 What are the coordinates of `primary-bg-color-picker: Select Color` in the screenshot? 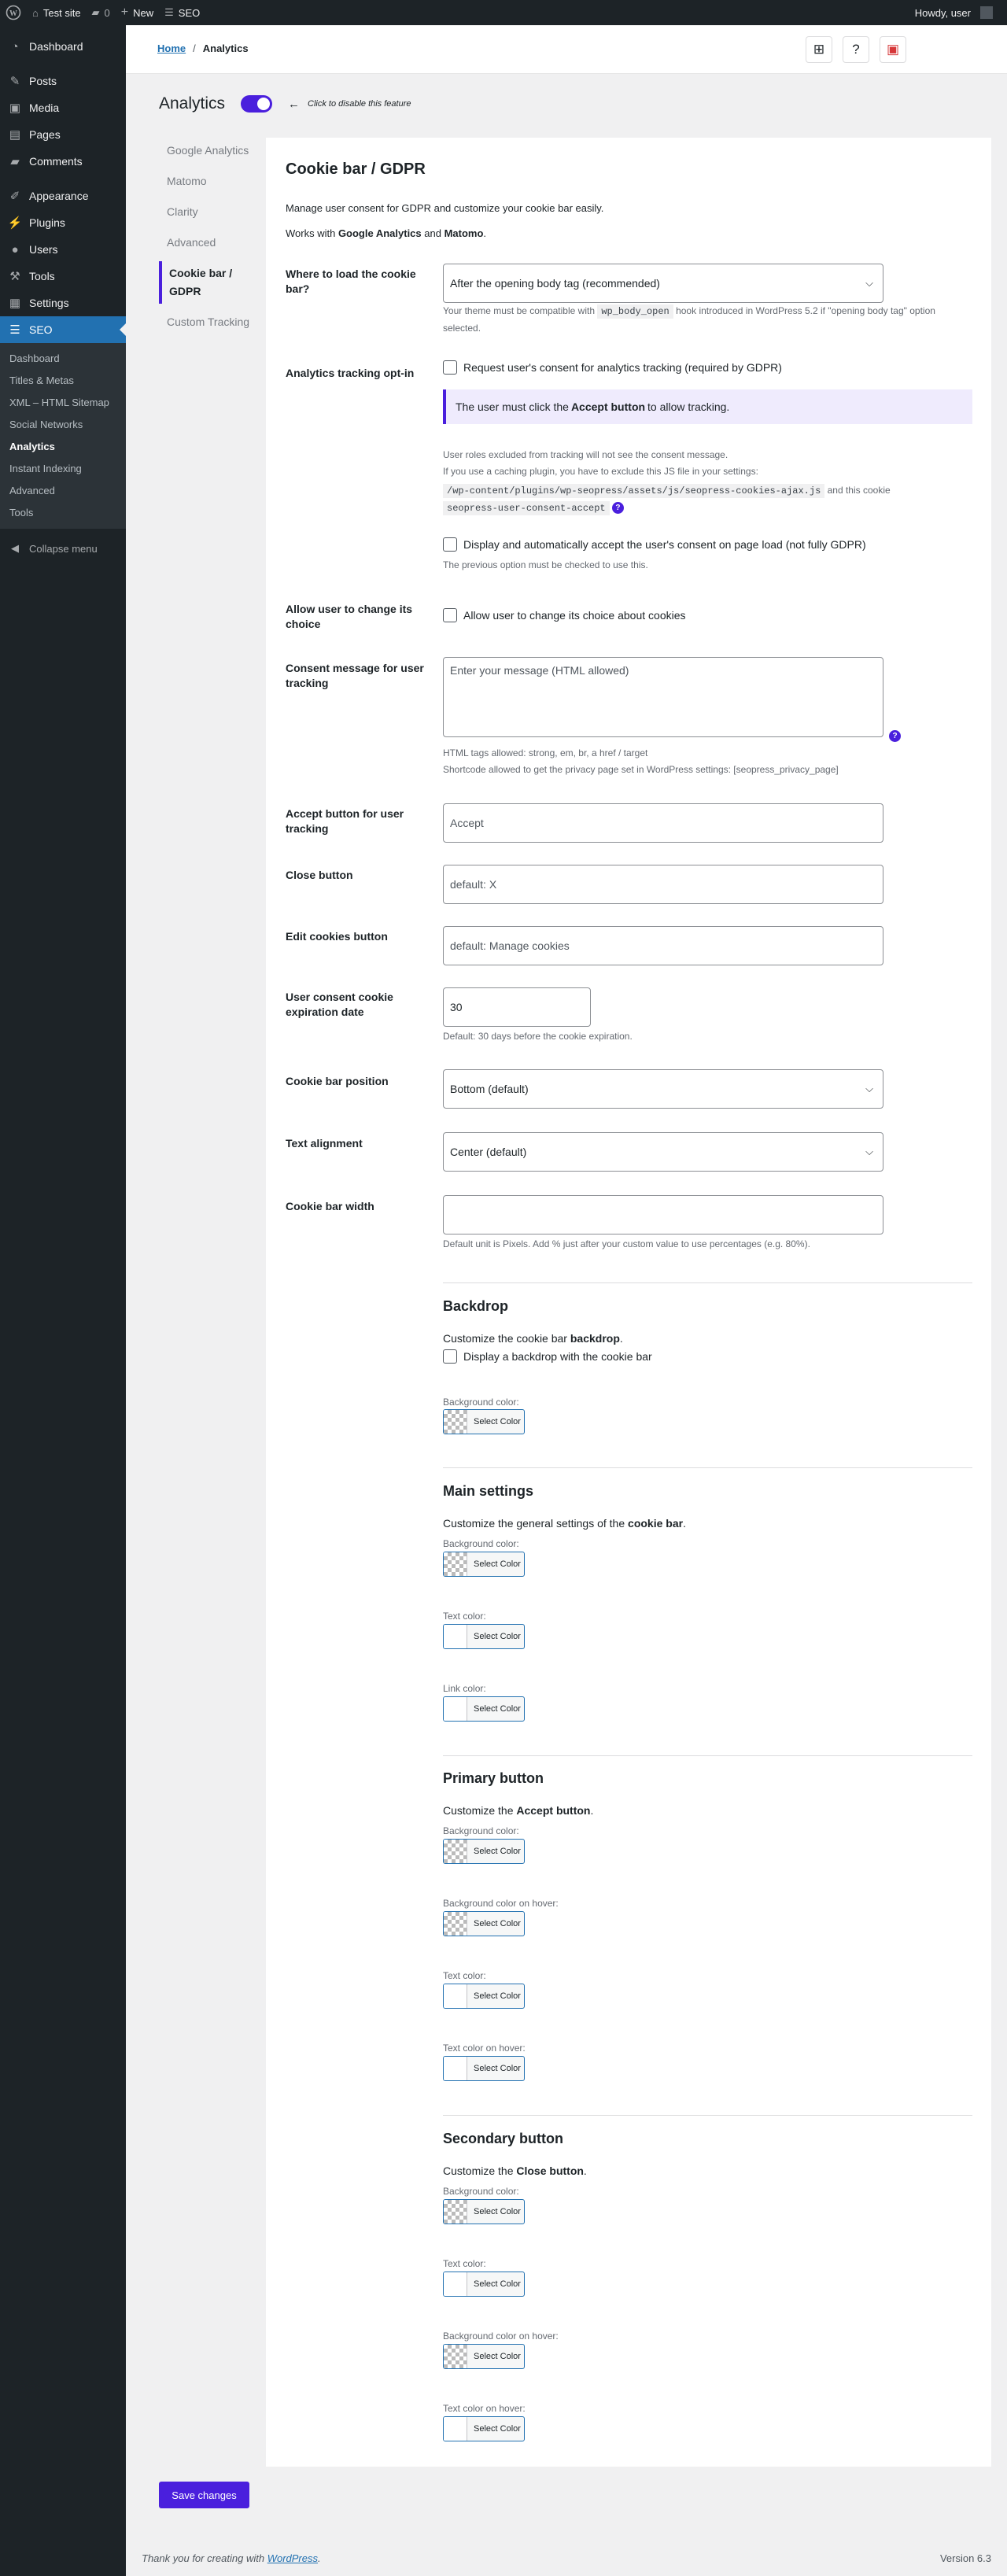 It's located at (484, 1851).